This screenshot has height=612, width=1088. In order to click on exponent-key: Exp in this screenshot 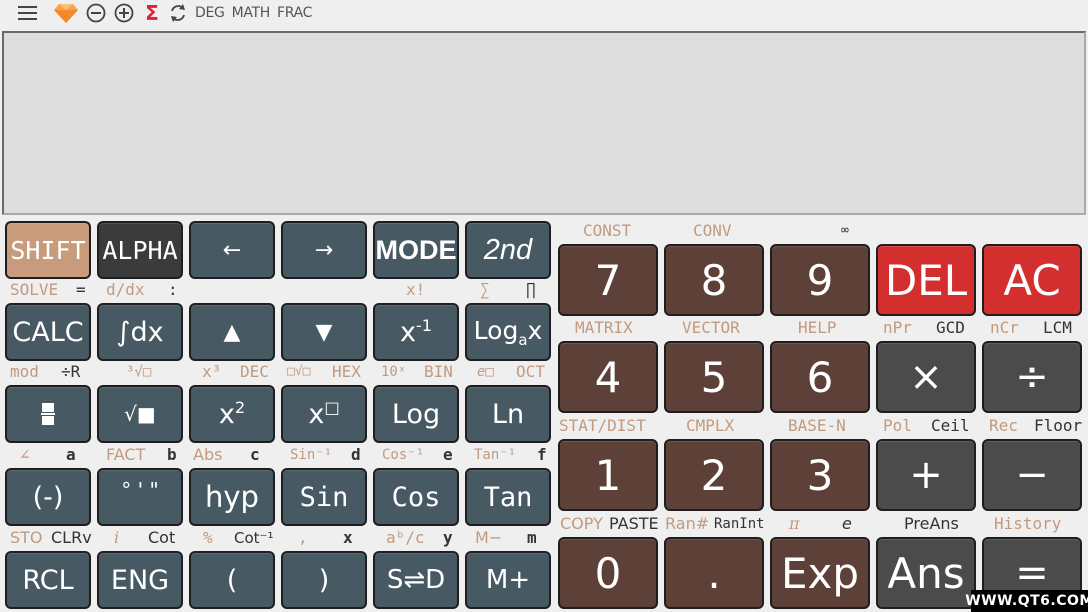, I will do `click(820, 573)`.